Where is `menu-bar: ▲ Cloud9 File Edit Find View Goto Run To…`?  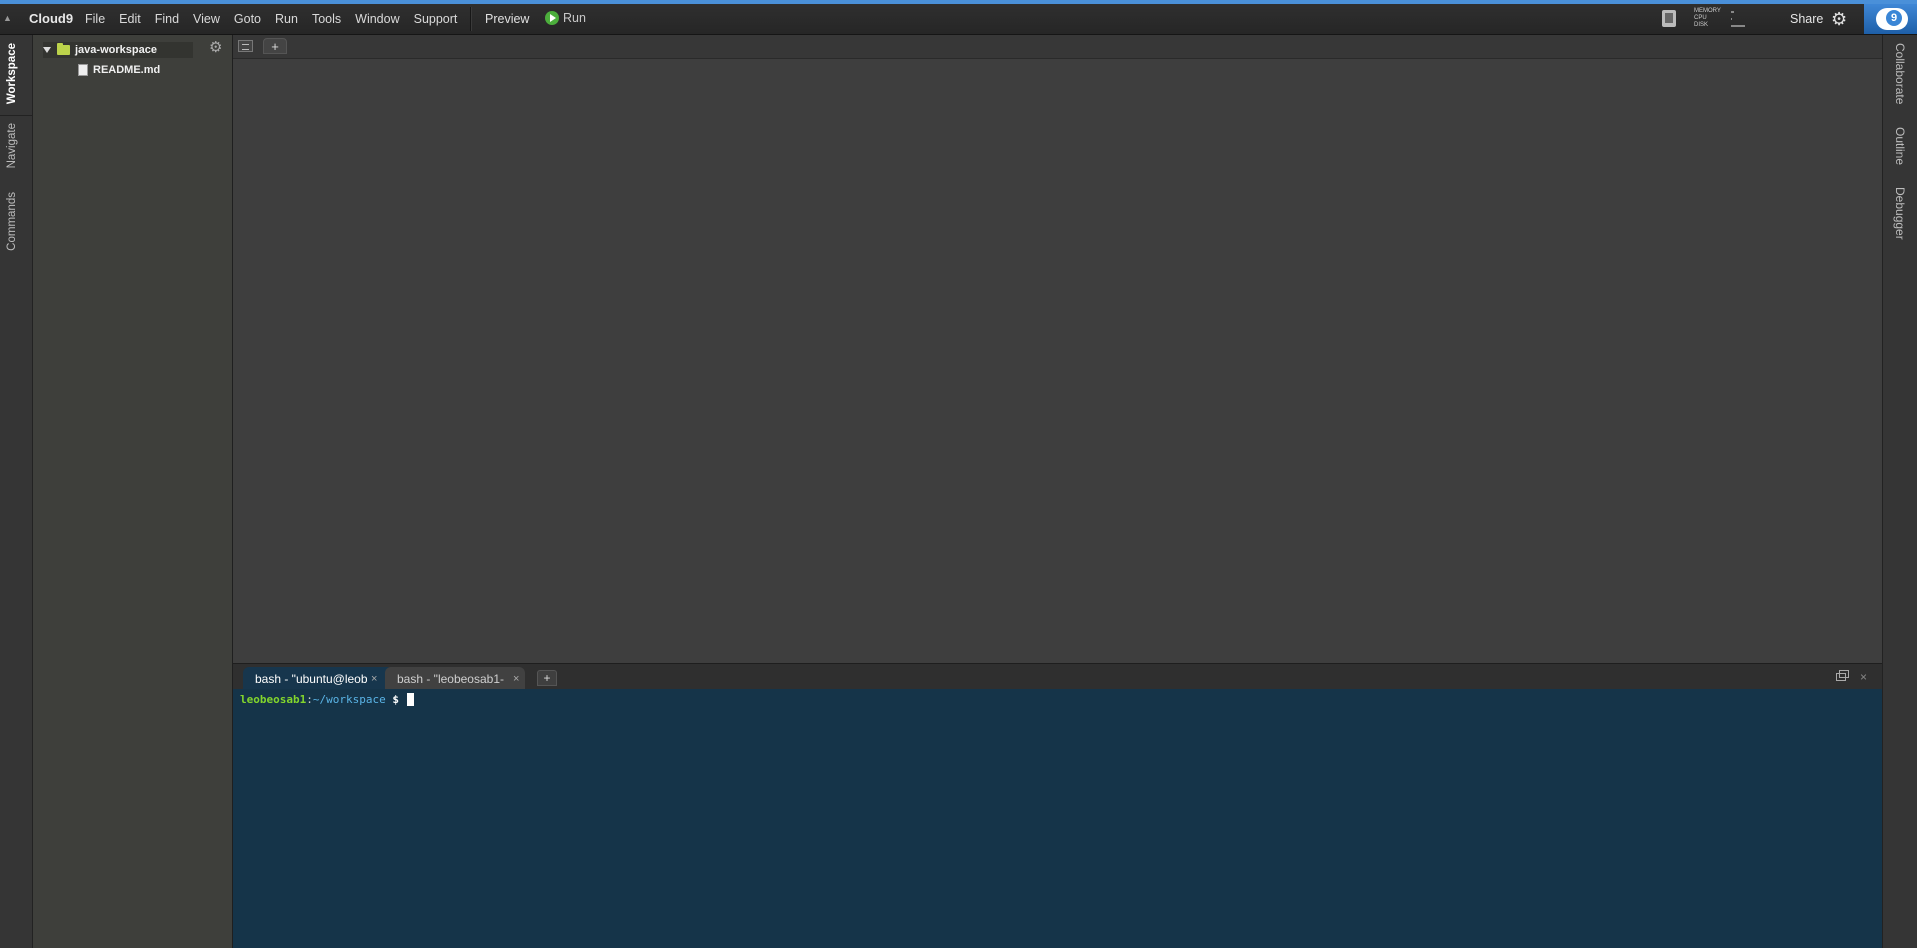 menu-bar: ▲ Cloud9 File Edit Find View Goto Run To… is located at coordinates (958, 19).